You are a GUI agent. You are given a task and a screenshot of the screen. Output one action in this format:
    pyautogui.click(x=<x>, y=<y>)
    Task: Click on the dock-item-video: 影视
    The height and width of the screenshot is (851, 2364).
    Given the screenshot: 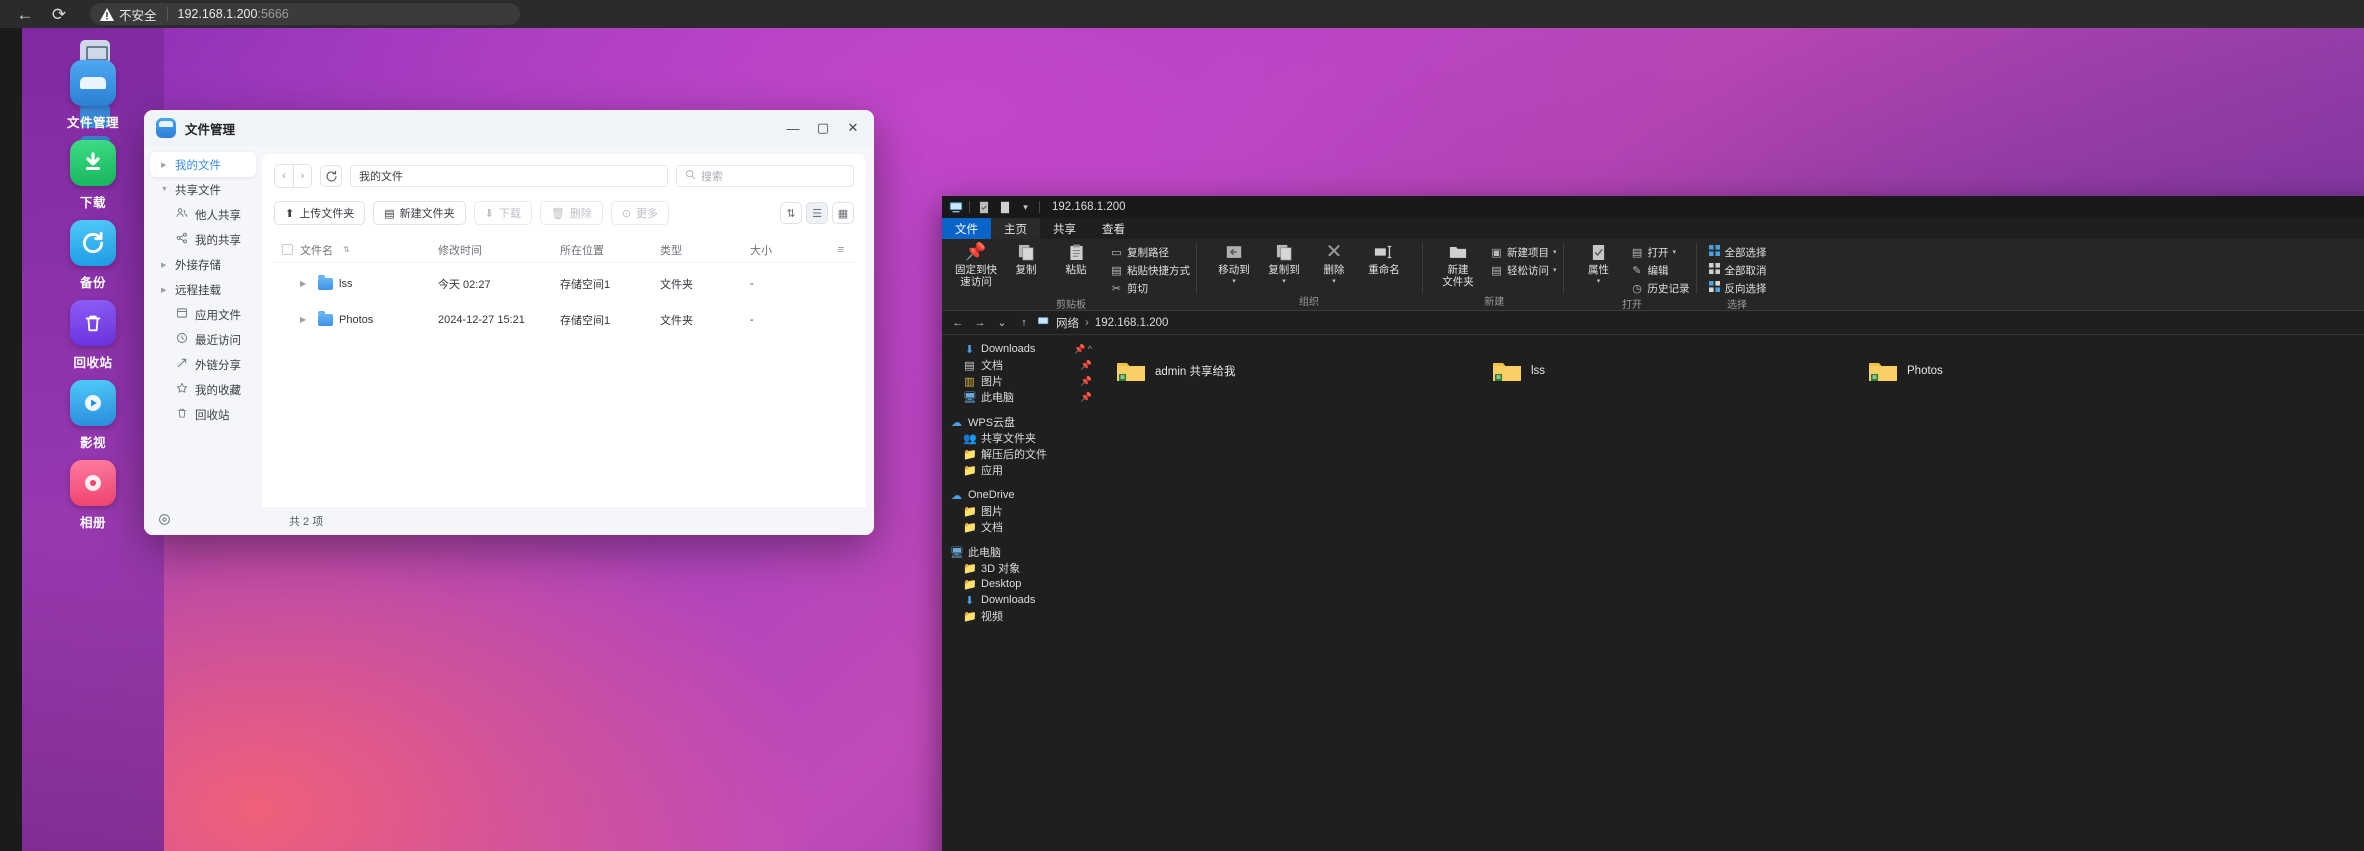 What is the action you would take?
    pyautogui.click(x=93, y=415)
    